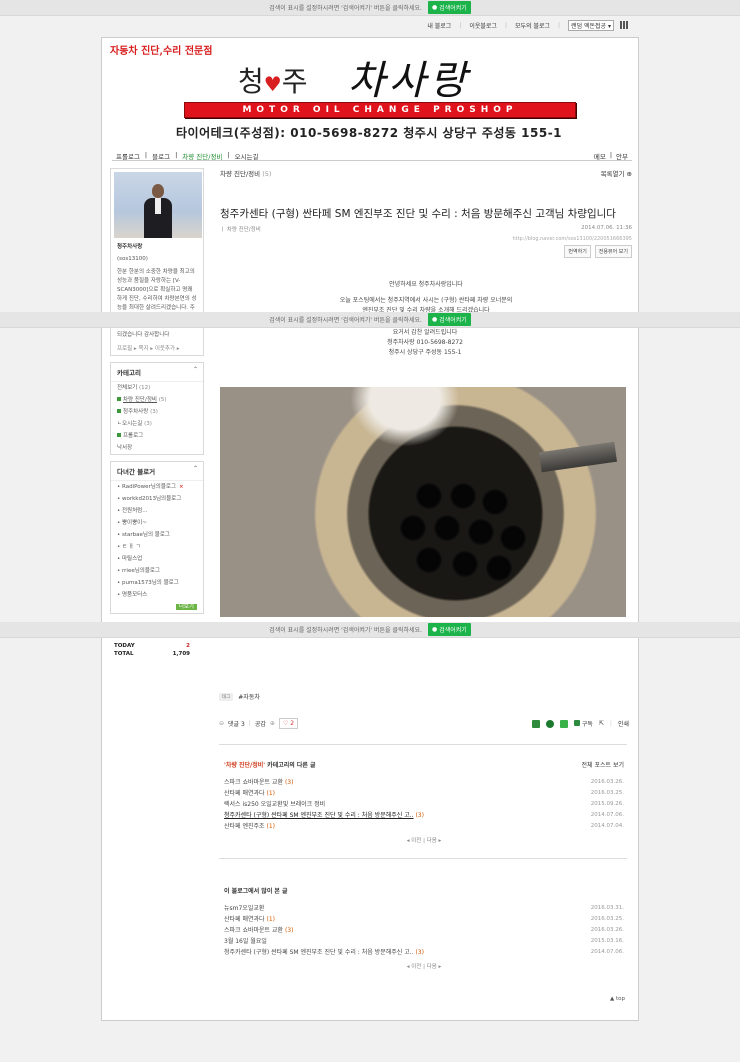 Image resolution: width=740 pixels, height=1062 pixels. Describe the element at coordinates (288, 723) in the screenshot. I see `like-button: ♡ 2` at that location.